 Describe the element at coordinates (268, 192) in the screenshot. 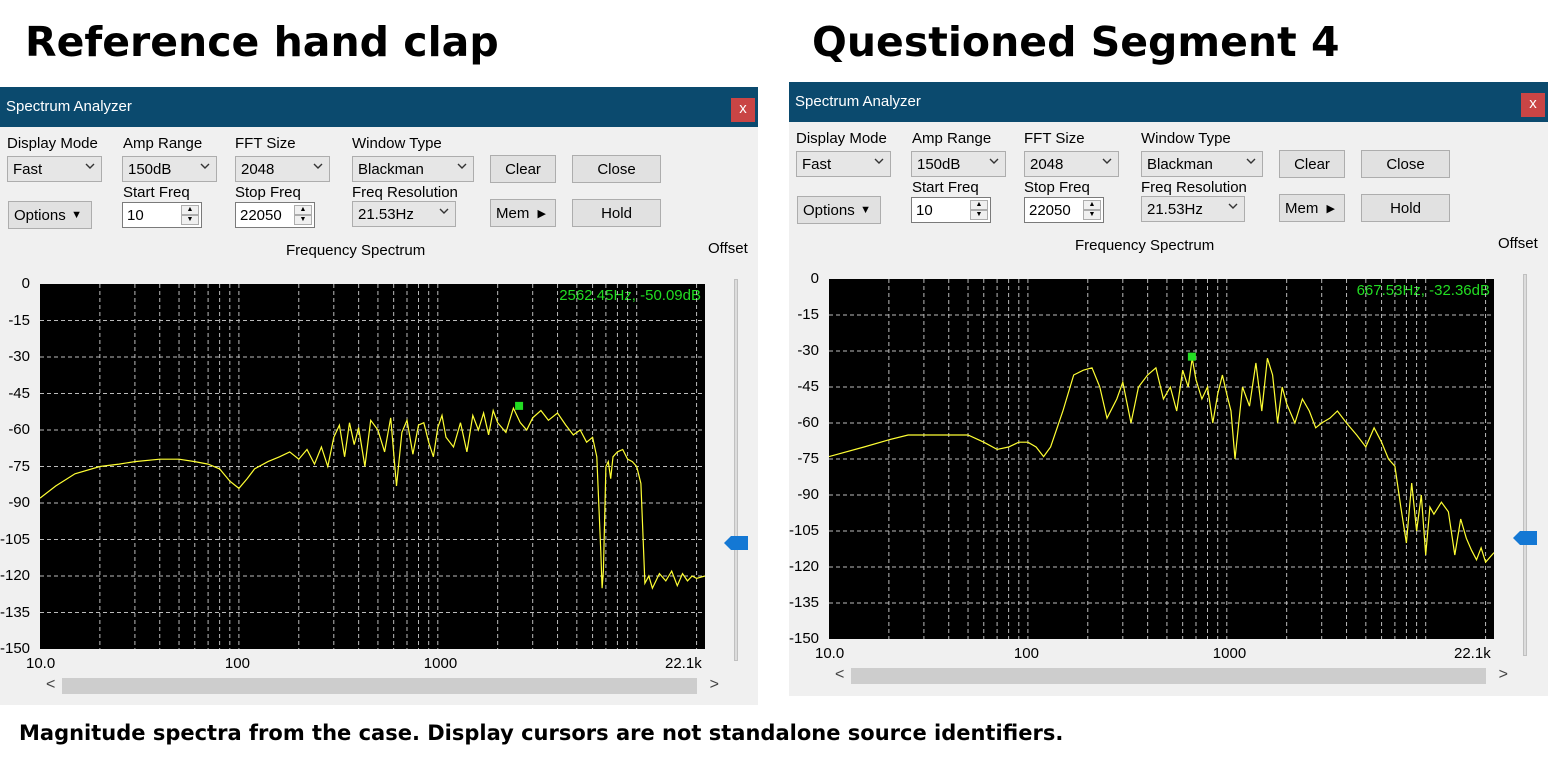

I see `label-stop-freq: Stop Freq` at that location.